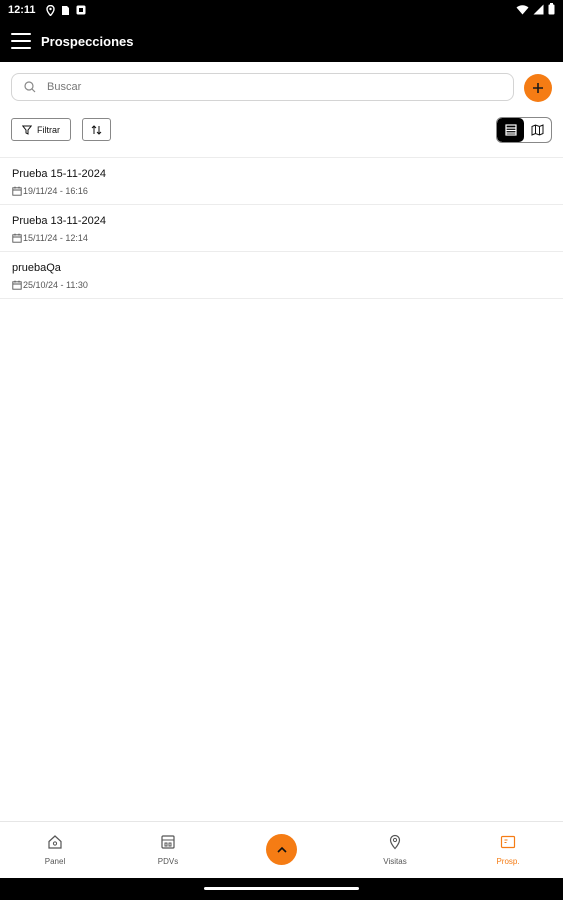 The width and height of the screenshot is (563, 900). I want to click on filter-button: Filtrar, so click(41, 129).